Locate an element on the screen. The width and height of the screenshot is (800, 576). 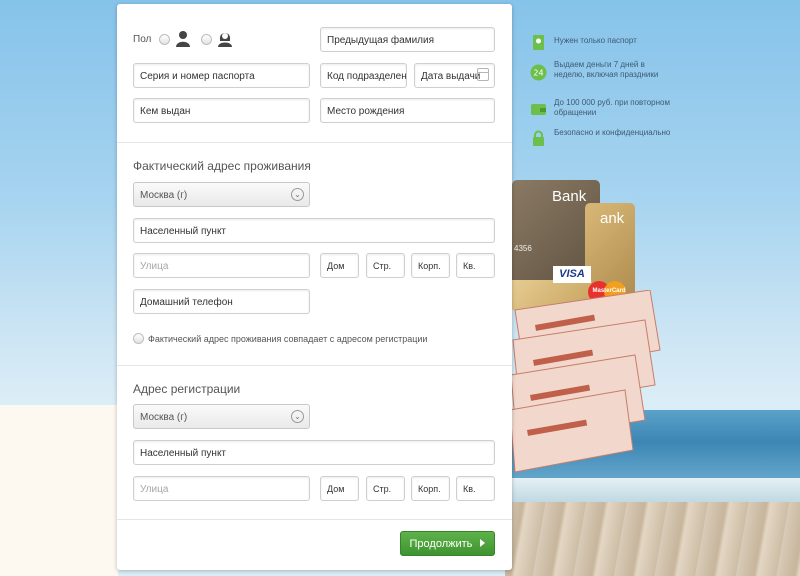
registration-address-title: Адрес регистрации is located at coordinates (187, 389).